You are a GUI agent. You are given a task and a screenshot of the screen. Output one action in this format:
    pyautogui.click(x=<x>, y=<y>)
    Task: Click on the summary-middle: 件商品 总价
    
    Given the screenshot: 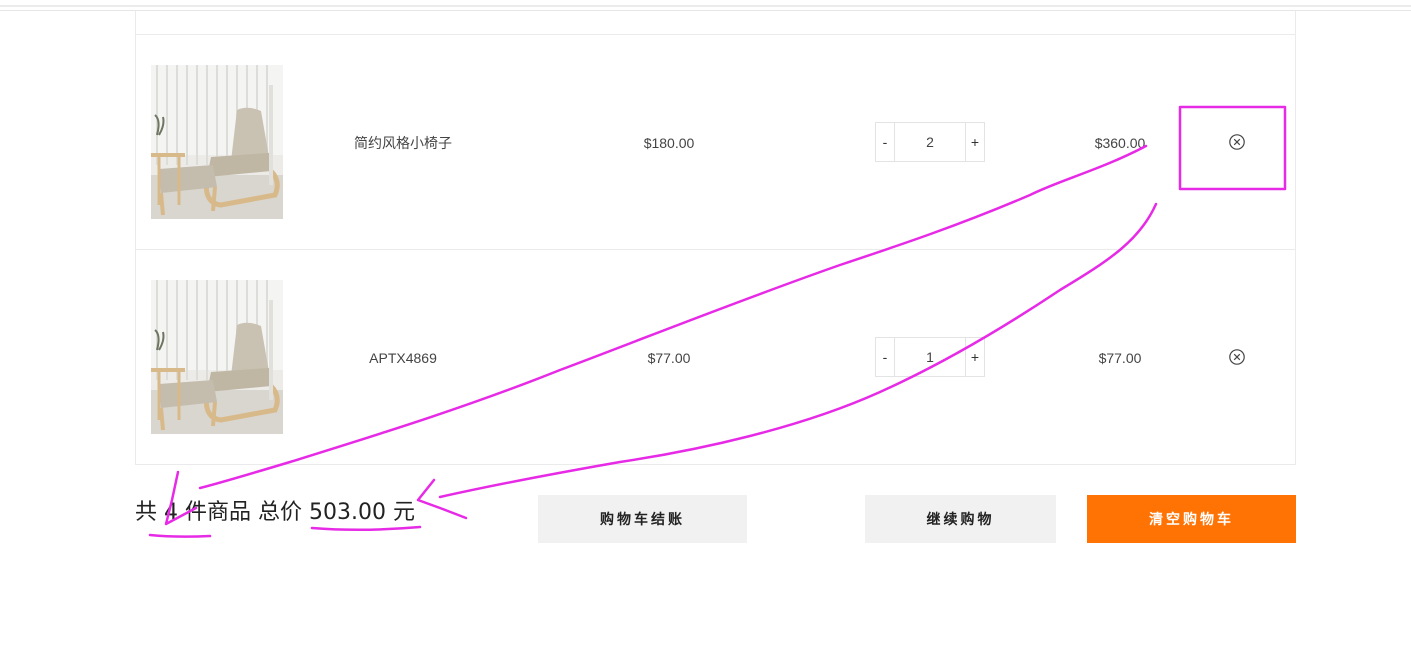 What is the action you would take?
    pyautogui.click(x=244, y=512)
    